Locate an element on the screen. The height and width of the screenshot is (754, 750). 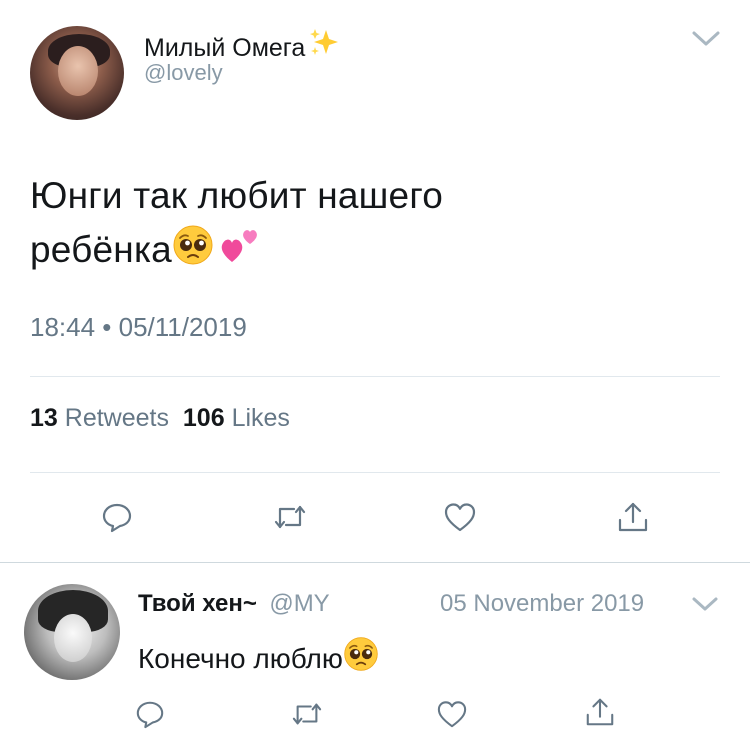
reply-text: Конечно люблю is located at coordinates (258, 657).